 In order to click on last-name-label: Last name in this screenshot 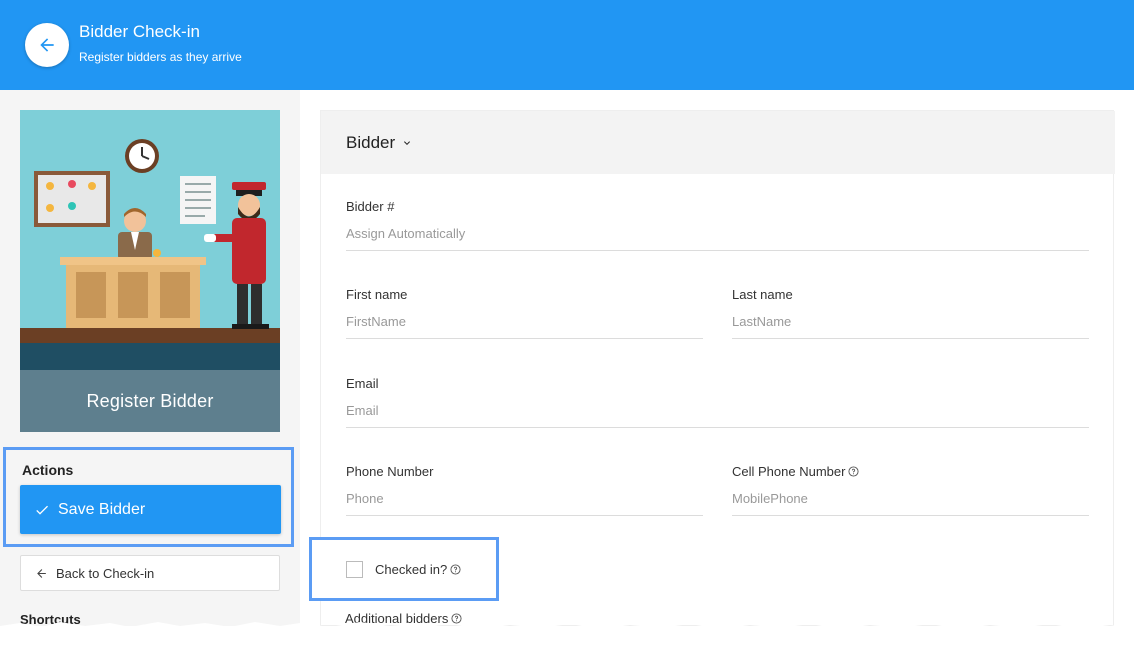, I will do `click(762, 294)`.